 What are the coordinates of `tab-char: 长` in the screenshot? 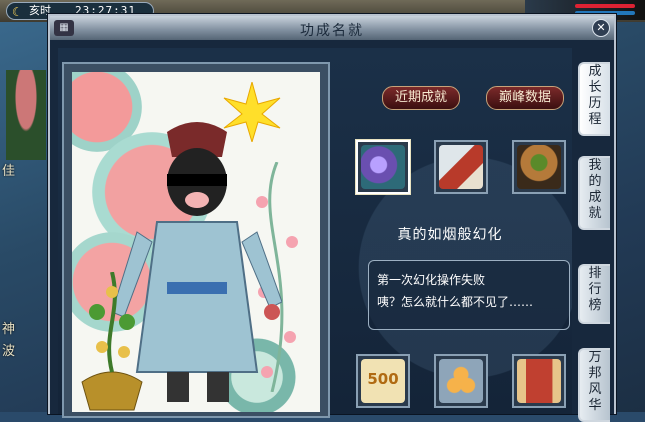 It's located at (595, 87).